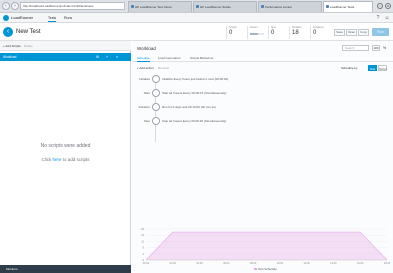  Describe the element at coordinates (280, 263) in the screenshot. I see `x-tick-label: 10:00` at that location.